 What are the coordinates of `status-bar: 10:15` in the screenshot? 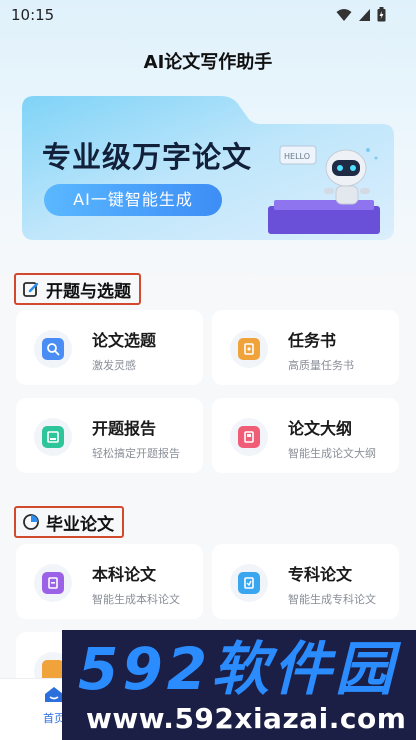 It's located at (208, 15).